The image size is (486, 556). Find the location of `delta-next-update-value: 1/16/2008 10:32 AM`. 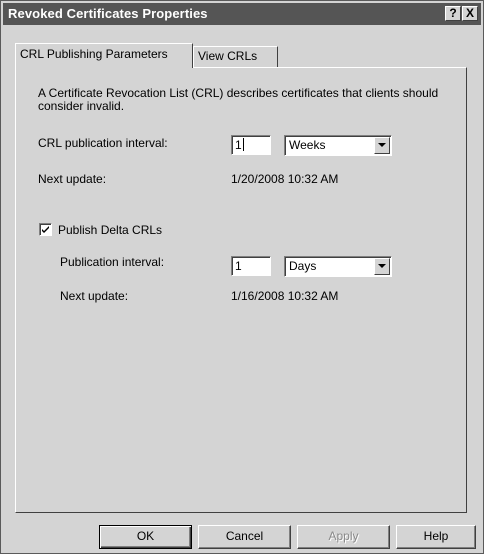

delta-next-update-value: 1/16/2008 10:32 AM is located at coordinates (285, 296).